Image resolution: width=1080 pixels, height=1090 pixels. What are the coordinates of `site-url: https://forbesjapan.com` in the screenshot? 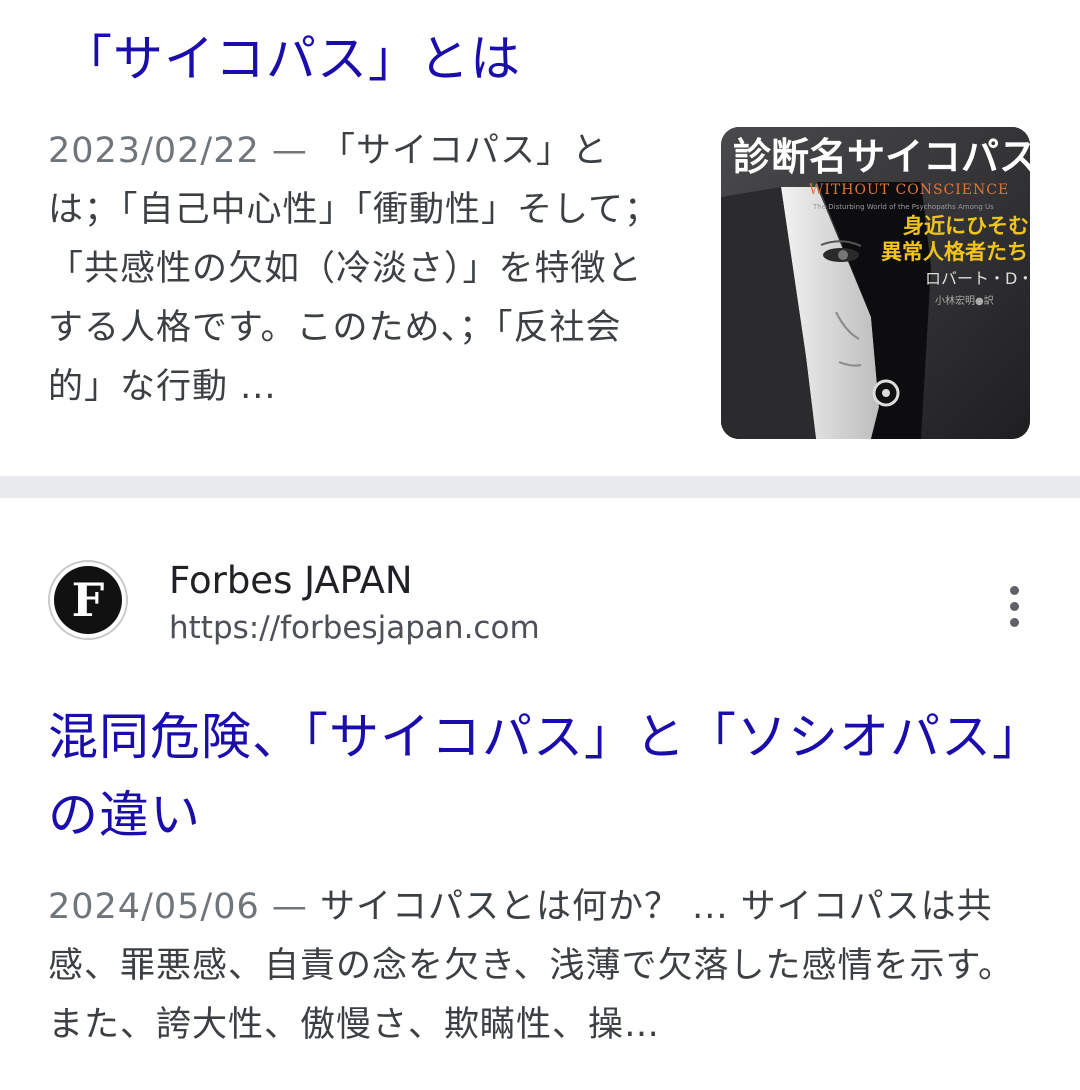 It's located at (354, 628).